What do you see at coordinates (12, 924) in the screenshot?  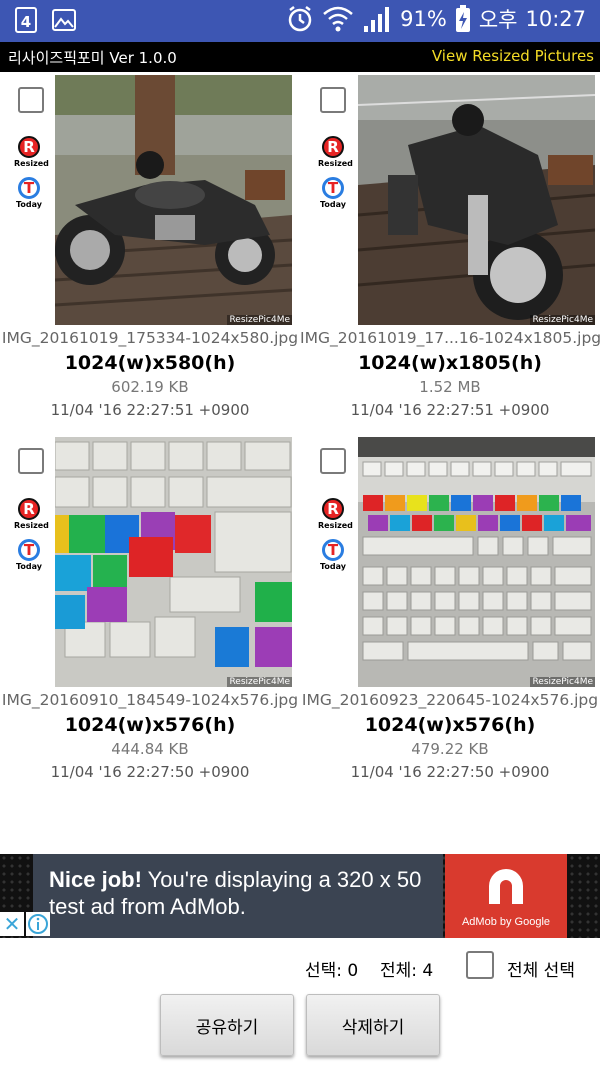 I see `close-ad-icon: ✕` at bounding box center [12, 924].